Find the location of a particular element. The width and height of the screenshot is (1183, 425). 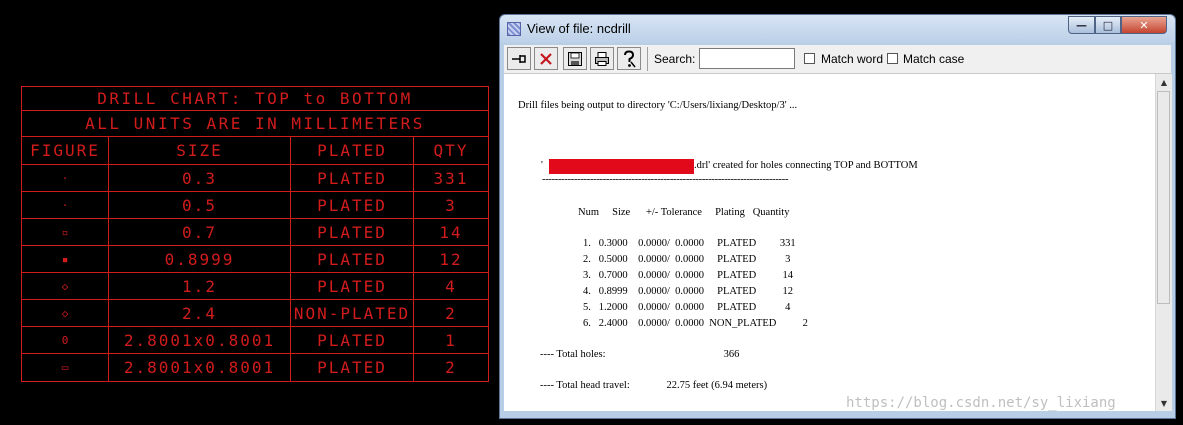

drill-chart-row: ▫ 0.7 PLATED 14 is located at coordinates (255, 232).